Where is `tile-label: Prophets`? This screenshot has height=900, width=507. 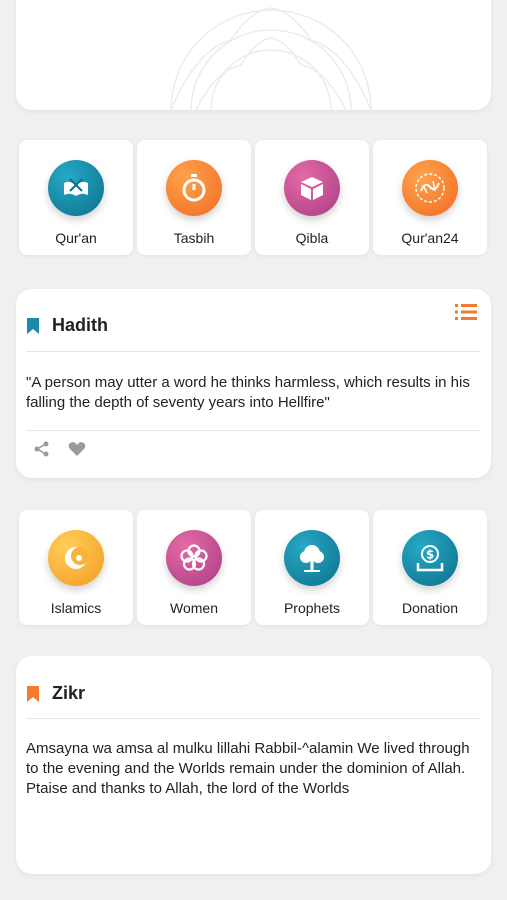
tile-label: Prophets is located at coordinates (312, 608).